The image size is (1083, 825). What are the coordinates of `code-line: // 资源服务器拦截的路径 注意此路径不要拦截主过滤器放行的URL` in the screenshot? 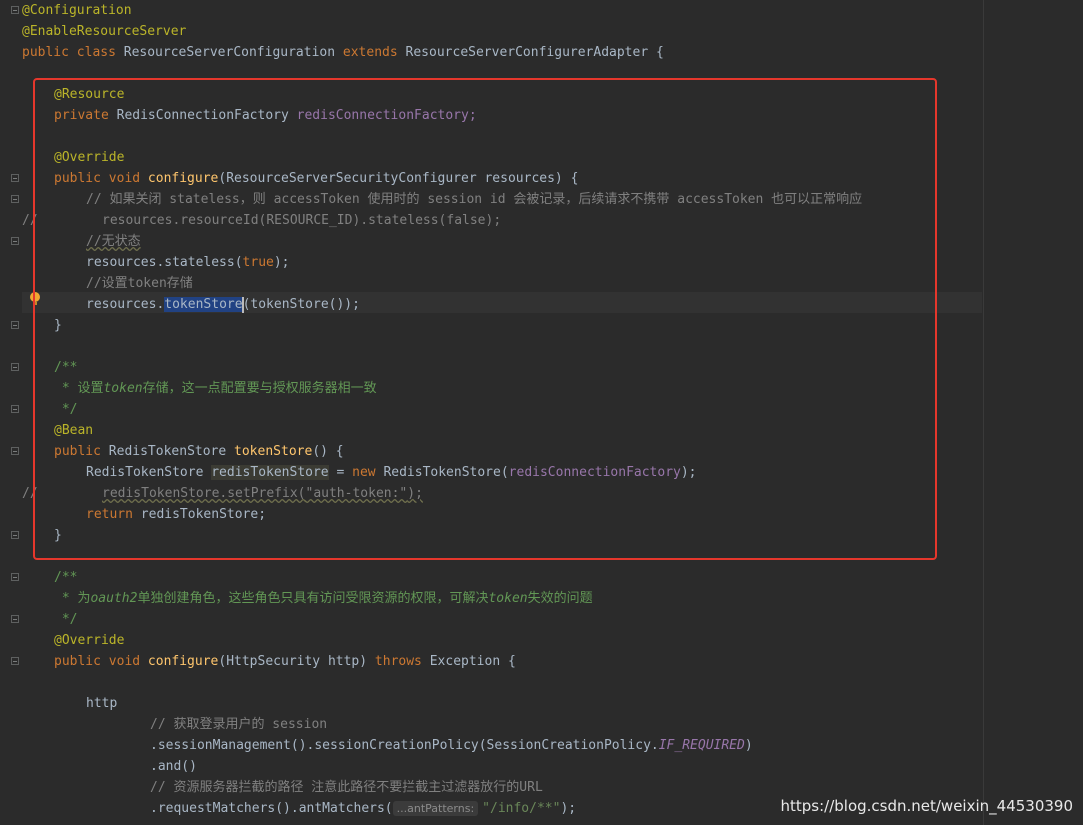 It's located at (346, 787).